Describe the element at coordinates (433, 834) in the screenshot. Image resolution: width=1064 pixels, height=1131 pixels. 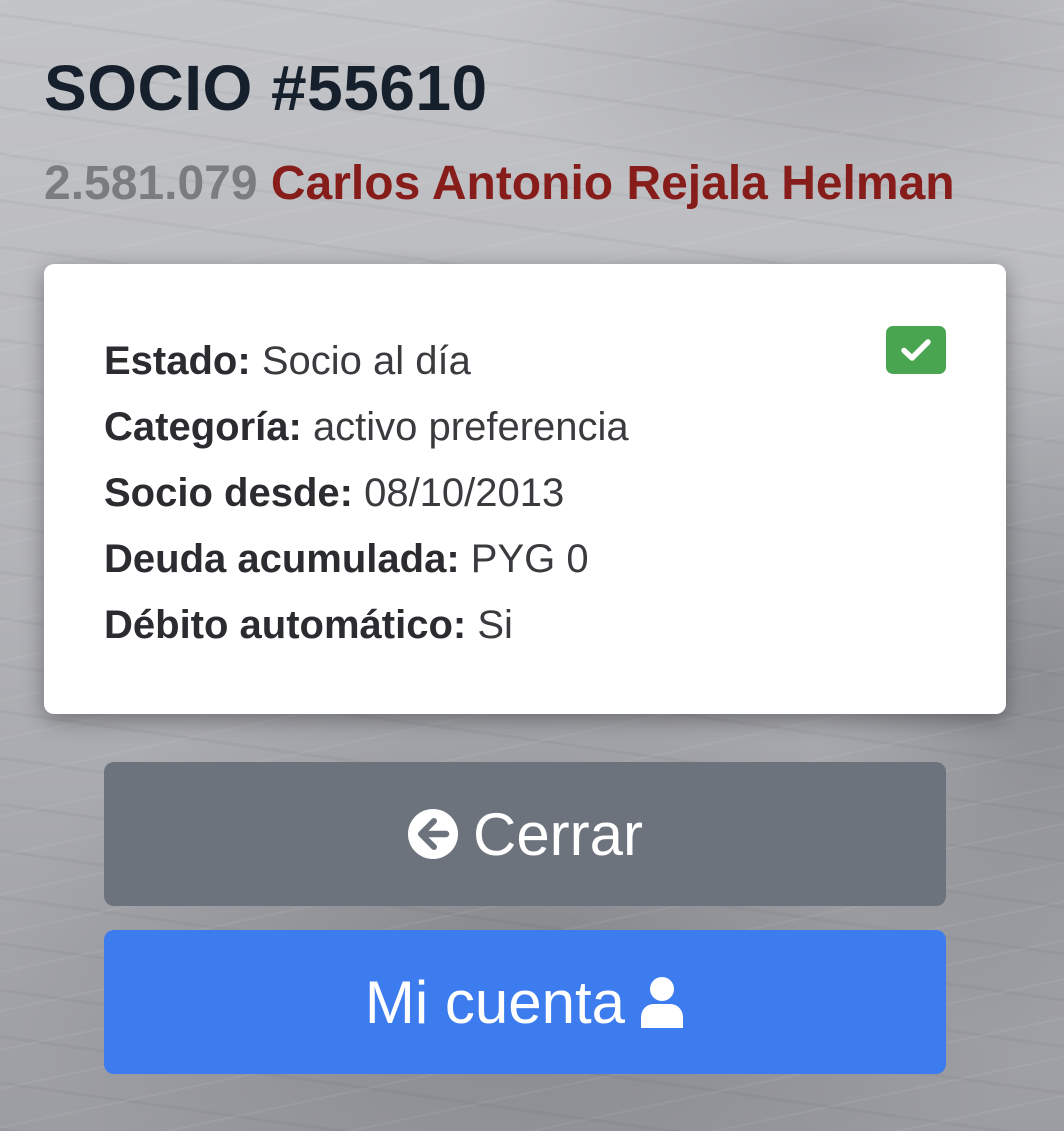
I see `arrow-circle-left-icon` at that location.